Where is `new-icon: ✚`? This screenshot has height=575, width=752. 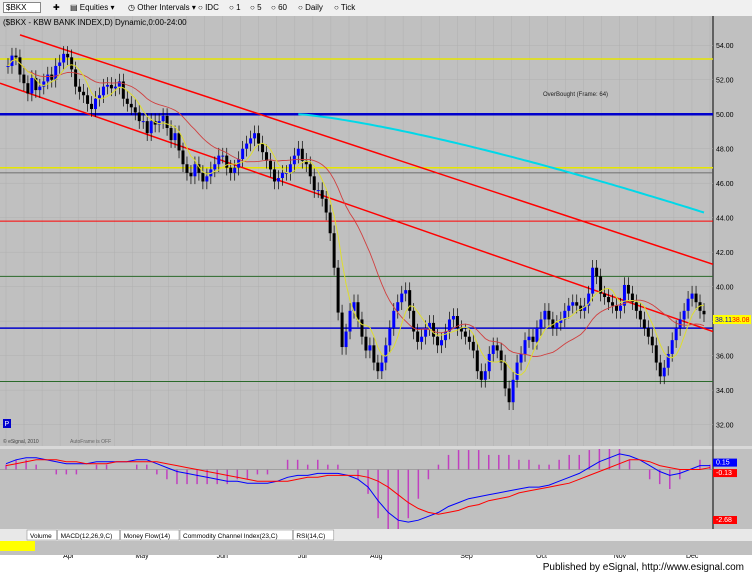
new-icon: ✚ is located at coordinates (56, 8).